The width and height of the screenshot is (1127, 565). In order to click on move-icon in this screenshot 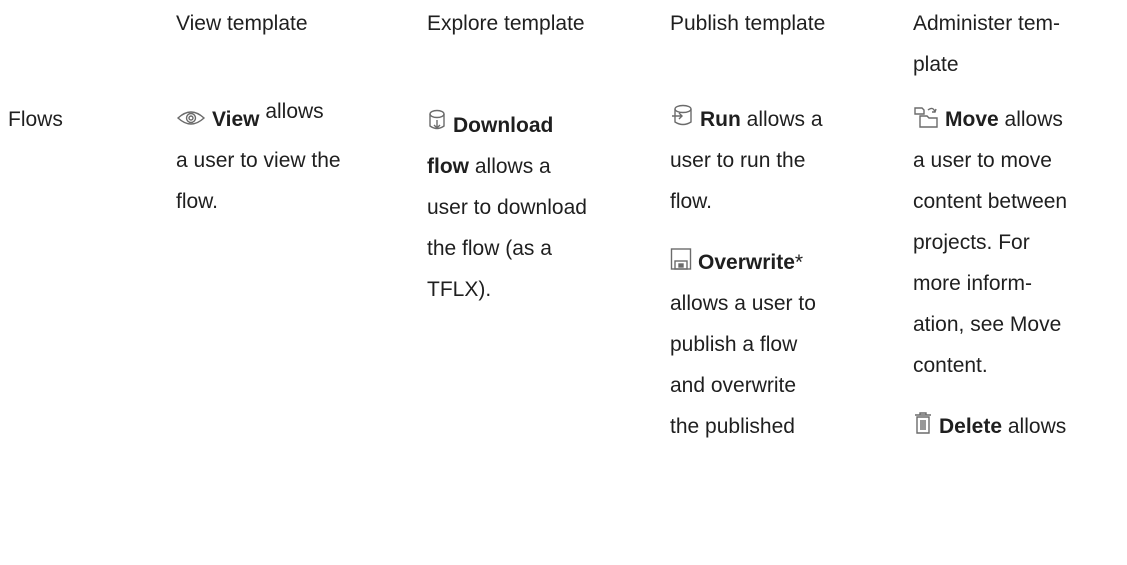, I will do `click(926, 116)`.